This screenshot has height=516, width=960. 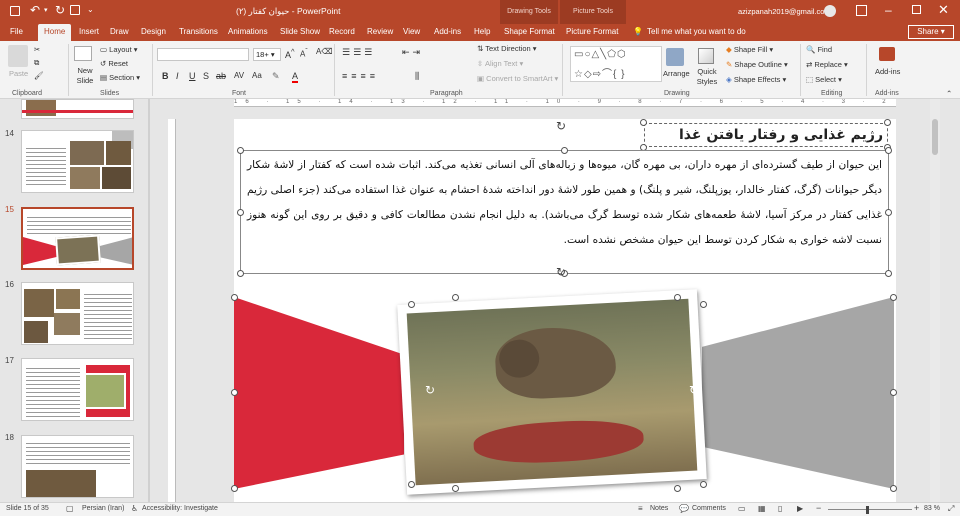 What do you see at coordinates (762, 508) in the screenshot?
I see `slide-sorter-icon: ▦` at bounding box center [762, 508].